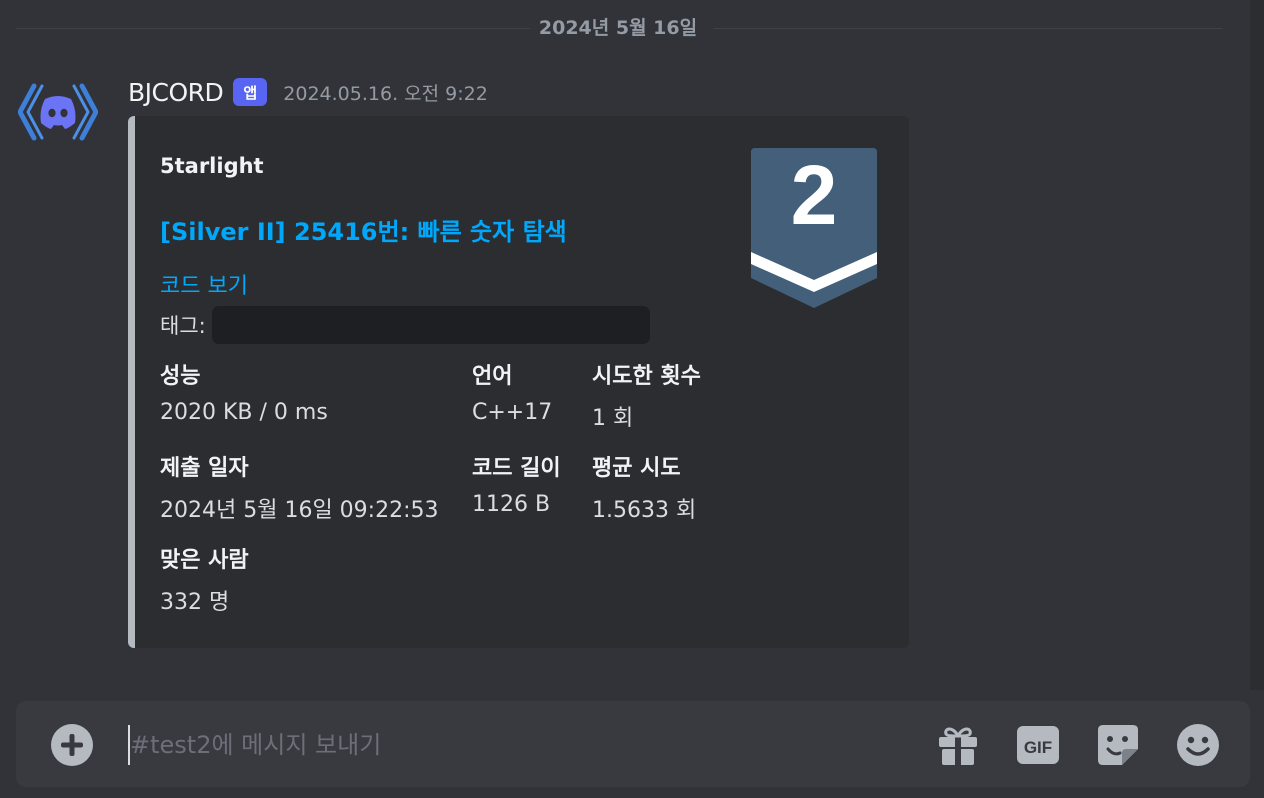 This screenshot has height=798, width=1264. What do you see at coordinates (968, 28) in the screenshot?
I see `divider-line-right` at bounding box center [968, 28].